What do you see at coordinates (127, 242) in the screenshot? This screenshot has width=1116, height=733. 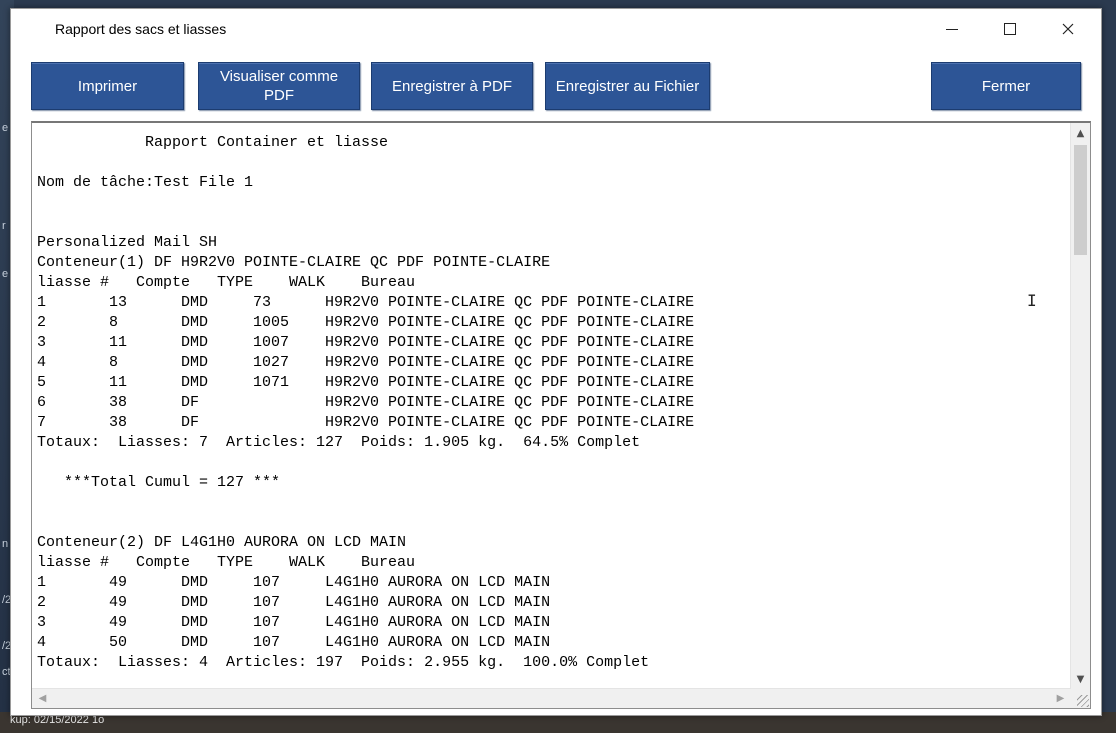 I see `report-line: Personalized Mail SH` at bounding box center [127, 242].